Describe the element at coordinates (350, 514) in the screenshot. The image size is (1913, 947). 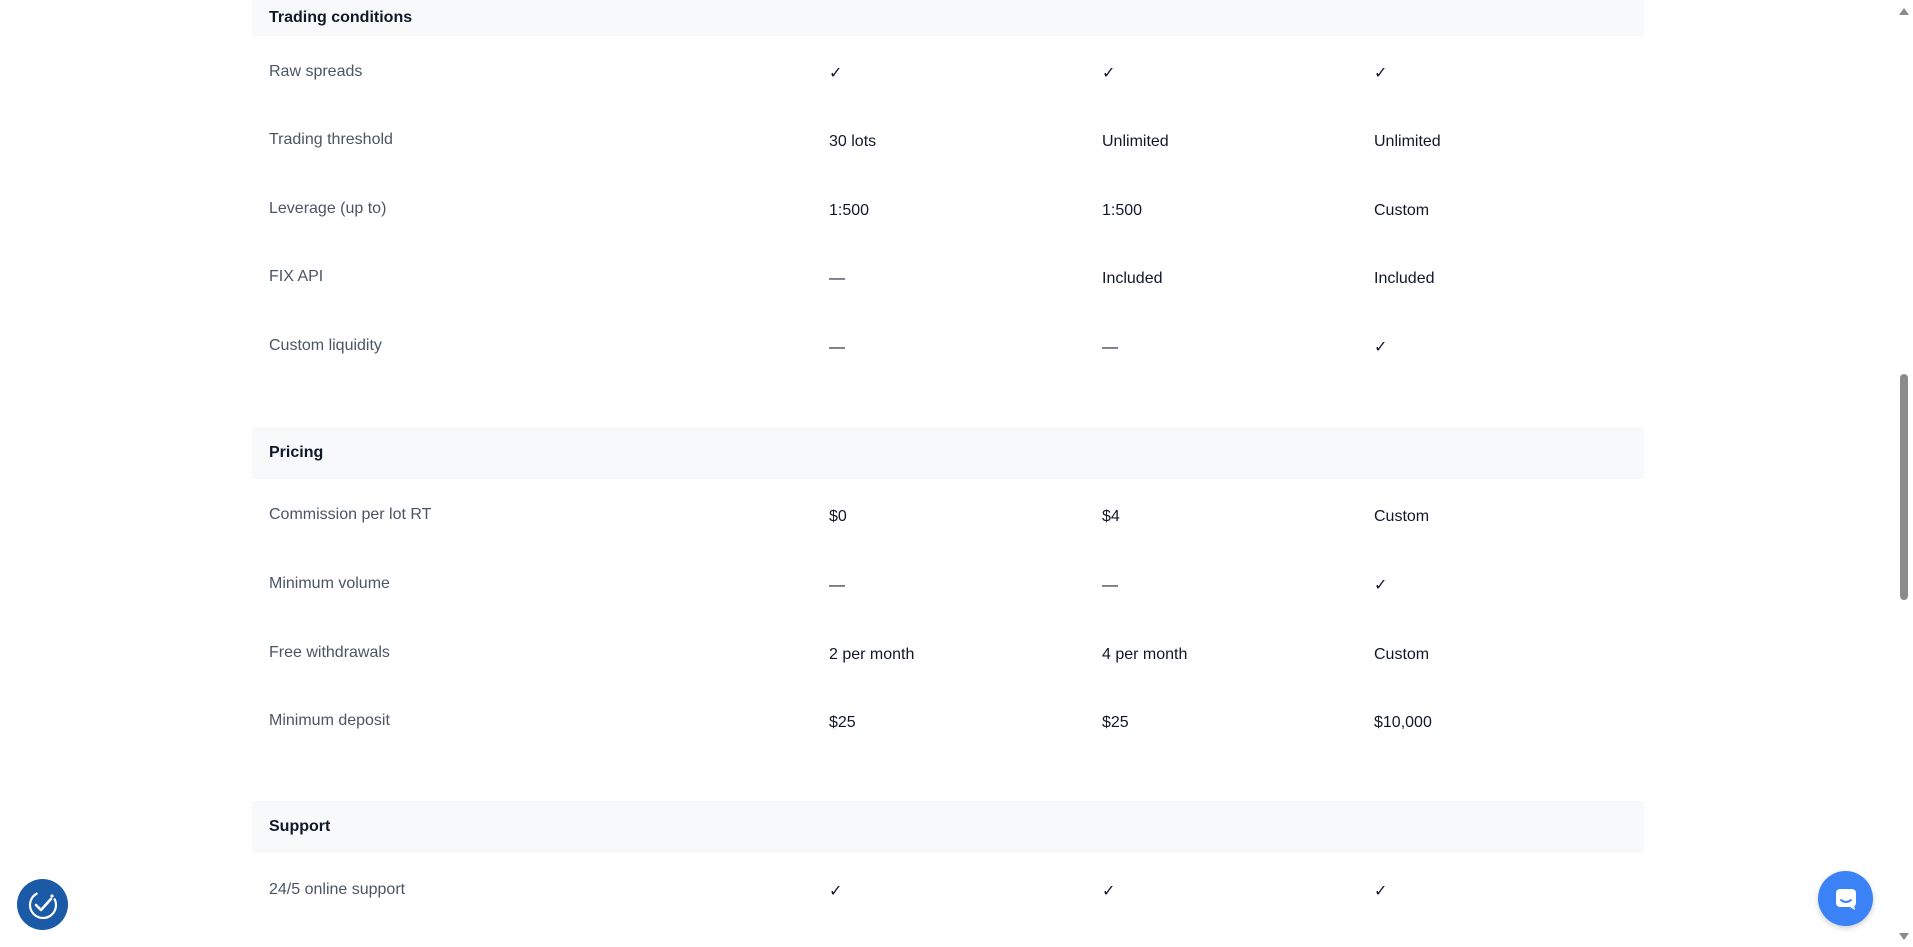
I see `row-label: Commission per lot RT` at that location.